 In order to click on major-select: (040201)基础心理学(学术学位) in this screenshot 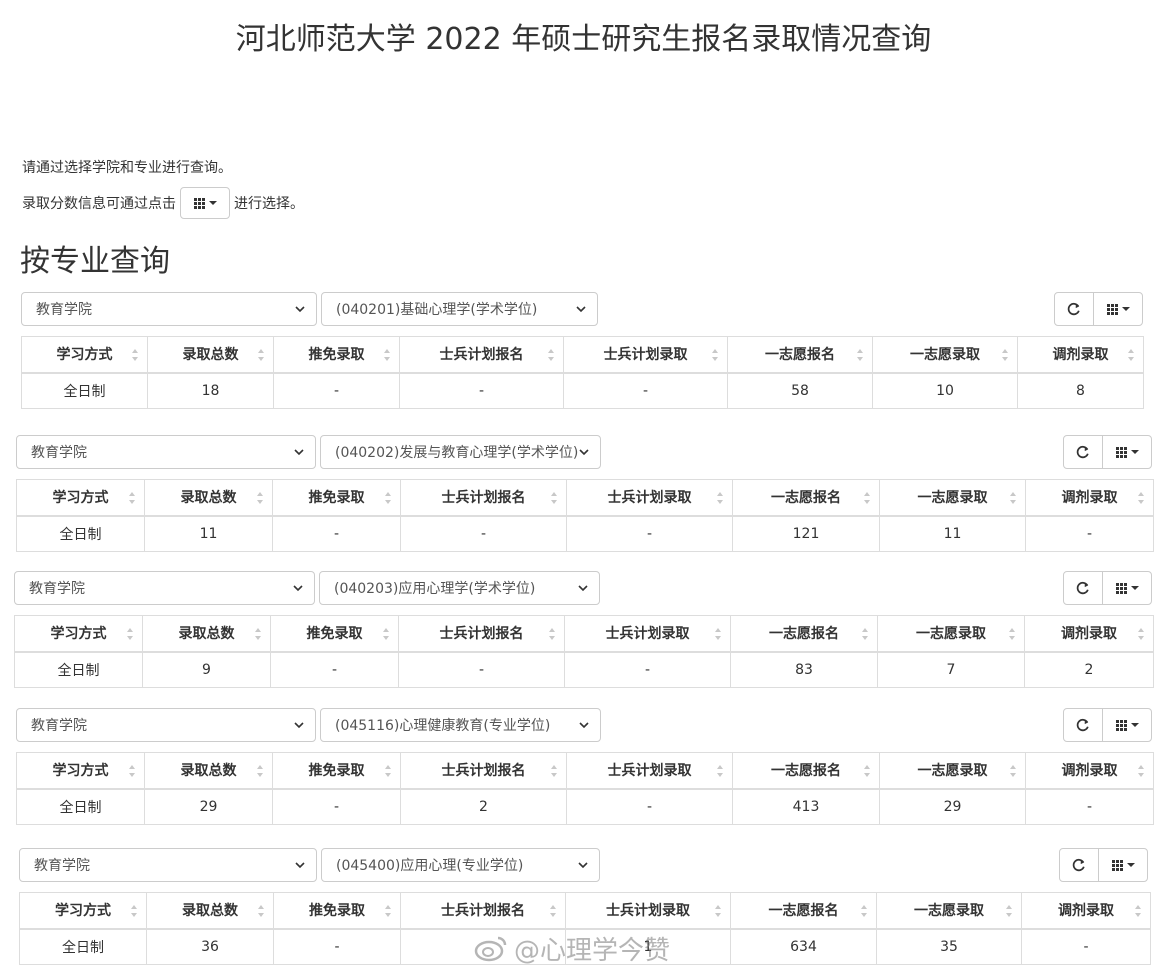, I will do `click(459, 309)`.